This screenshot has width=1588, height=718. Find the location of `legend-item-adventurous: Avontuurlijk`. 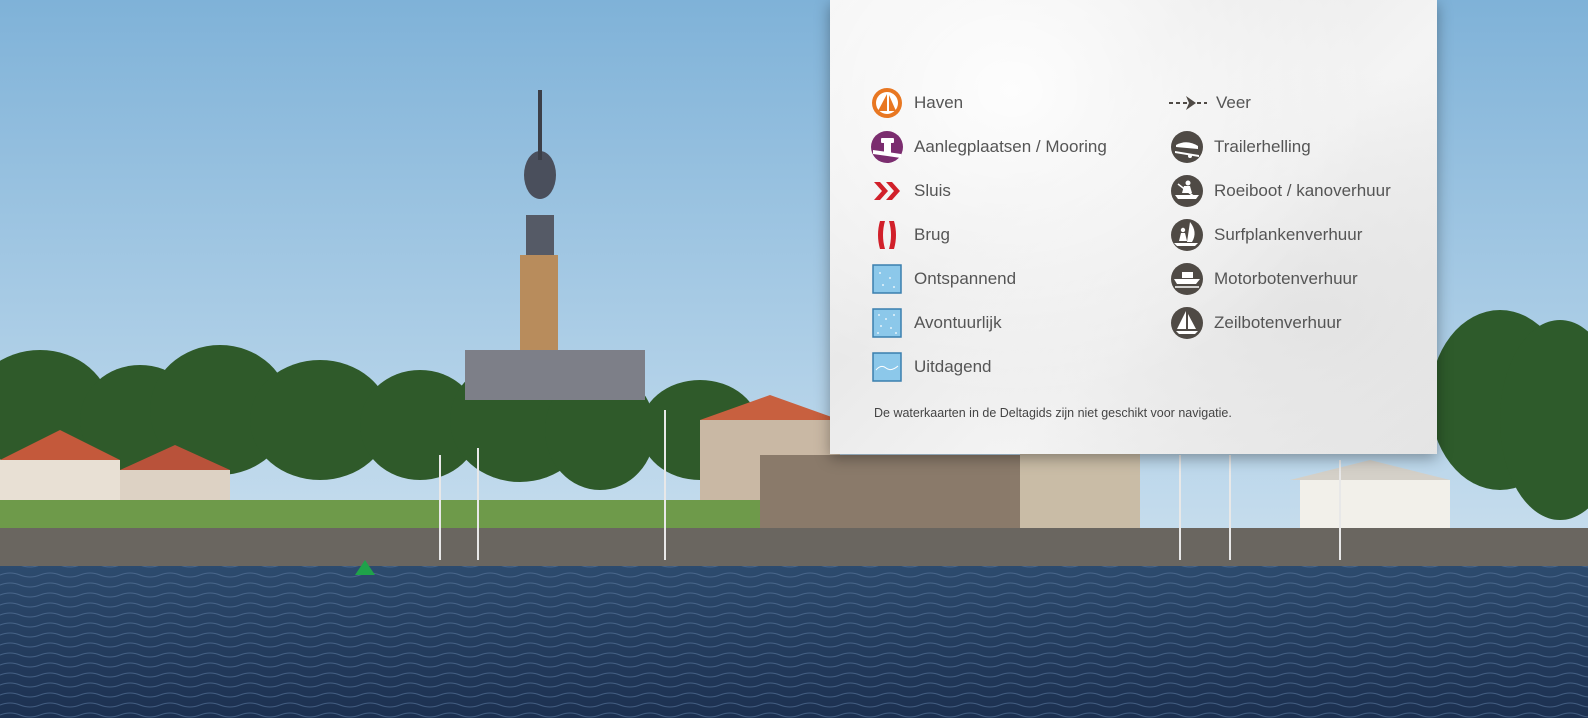

legend-item-adventurous: Avontuurlijk is located at coordinates (936, 323).